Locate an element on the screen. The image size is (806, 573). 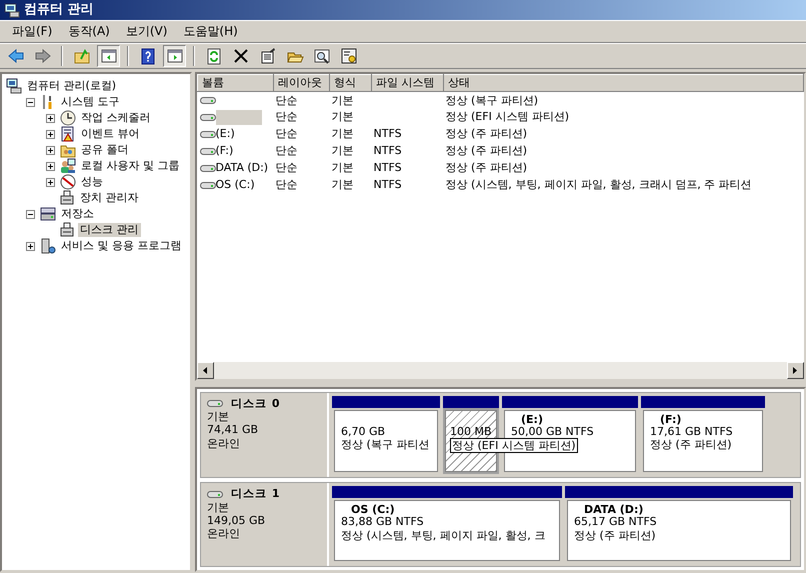
tree-item: 공유 폴더 is located at coordinates (104, 150).